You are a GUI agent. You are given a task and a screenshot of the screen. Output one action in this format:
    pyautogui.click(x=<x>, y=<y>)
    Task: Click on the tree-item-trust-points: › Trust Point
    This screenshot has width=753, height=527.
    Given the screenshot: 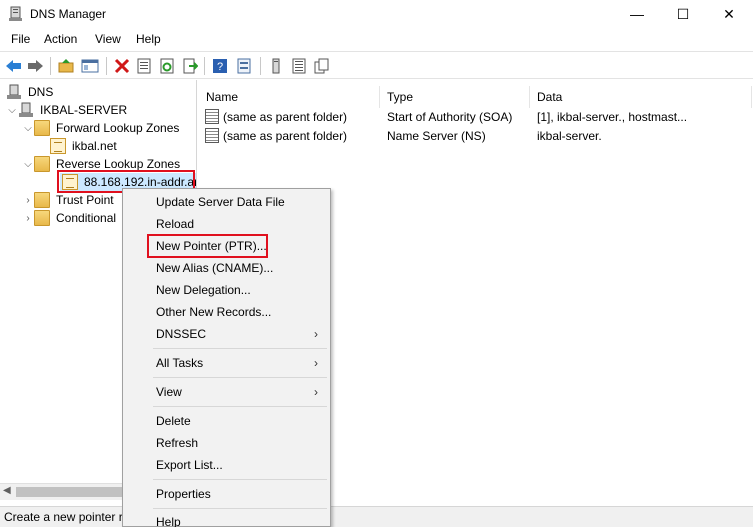 What is the action you would take?
    pyautogui.click(x=69, y=200)
    